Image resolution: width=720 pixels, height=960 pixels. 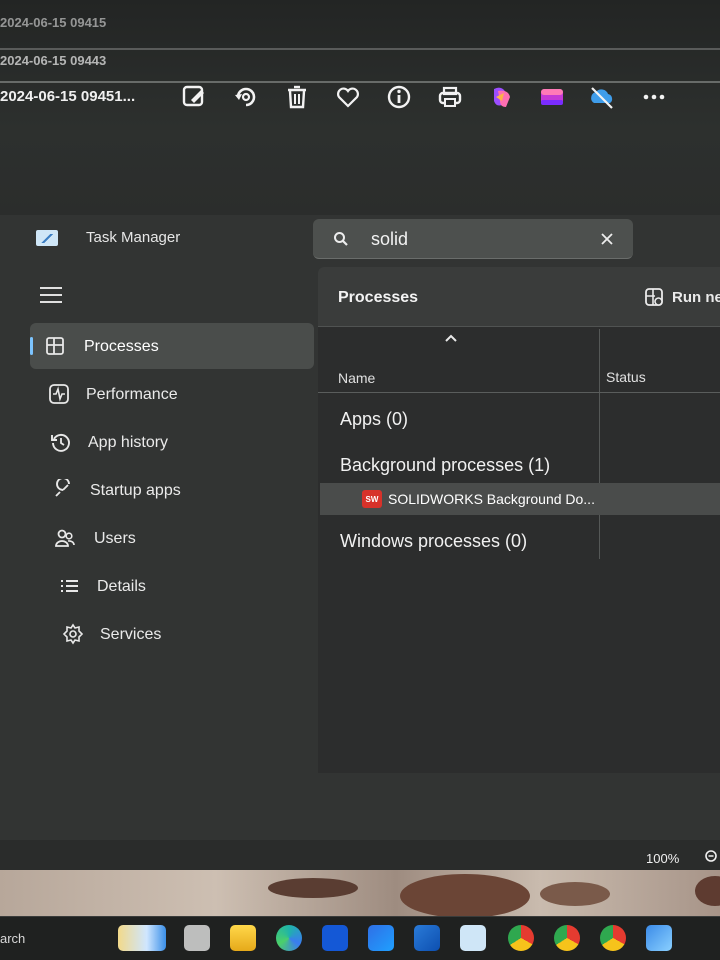 What do you see at coordinates (132, 394) in the screenshot?
I see `sidebar-item-label: Performance` at bounding box center [132, 394].